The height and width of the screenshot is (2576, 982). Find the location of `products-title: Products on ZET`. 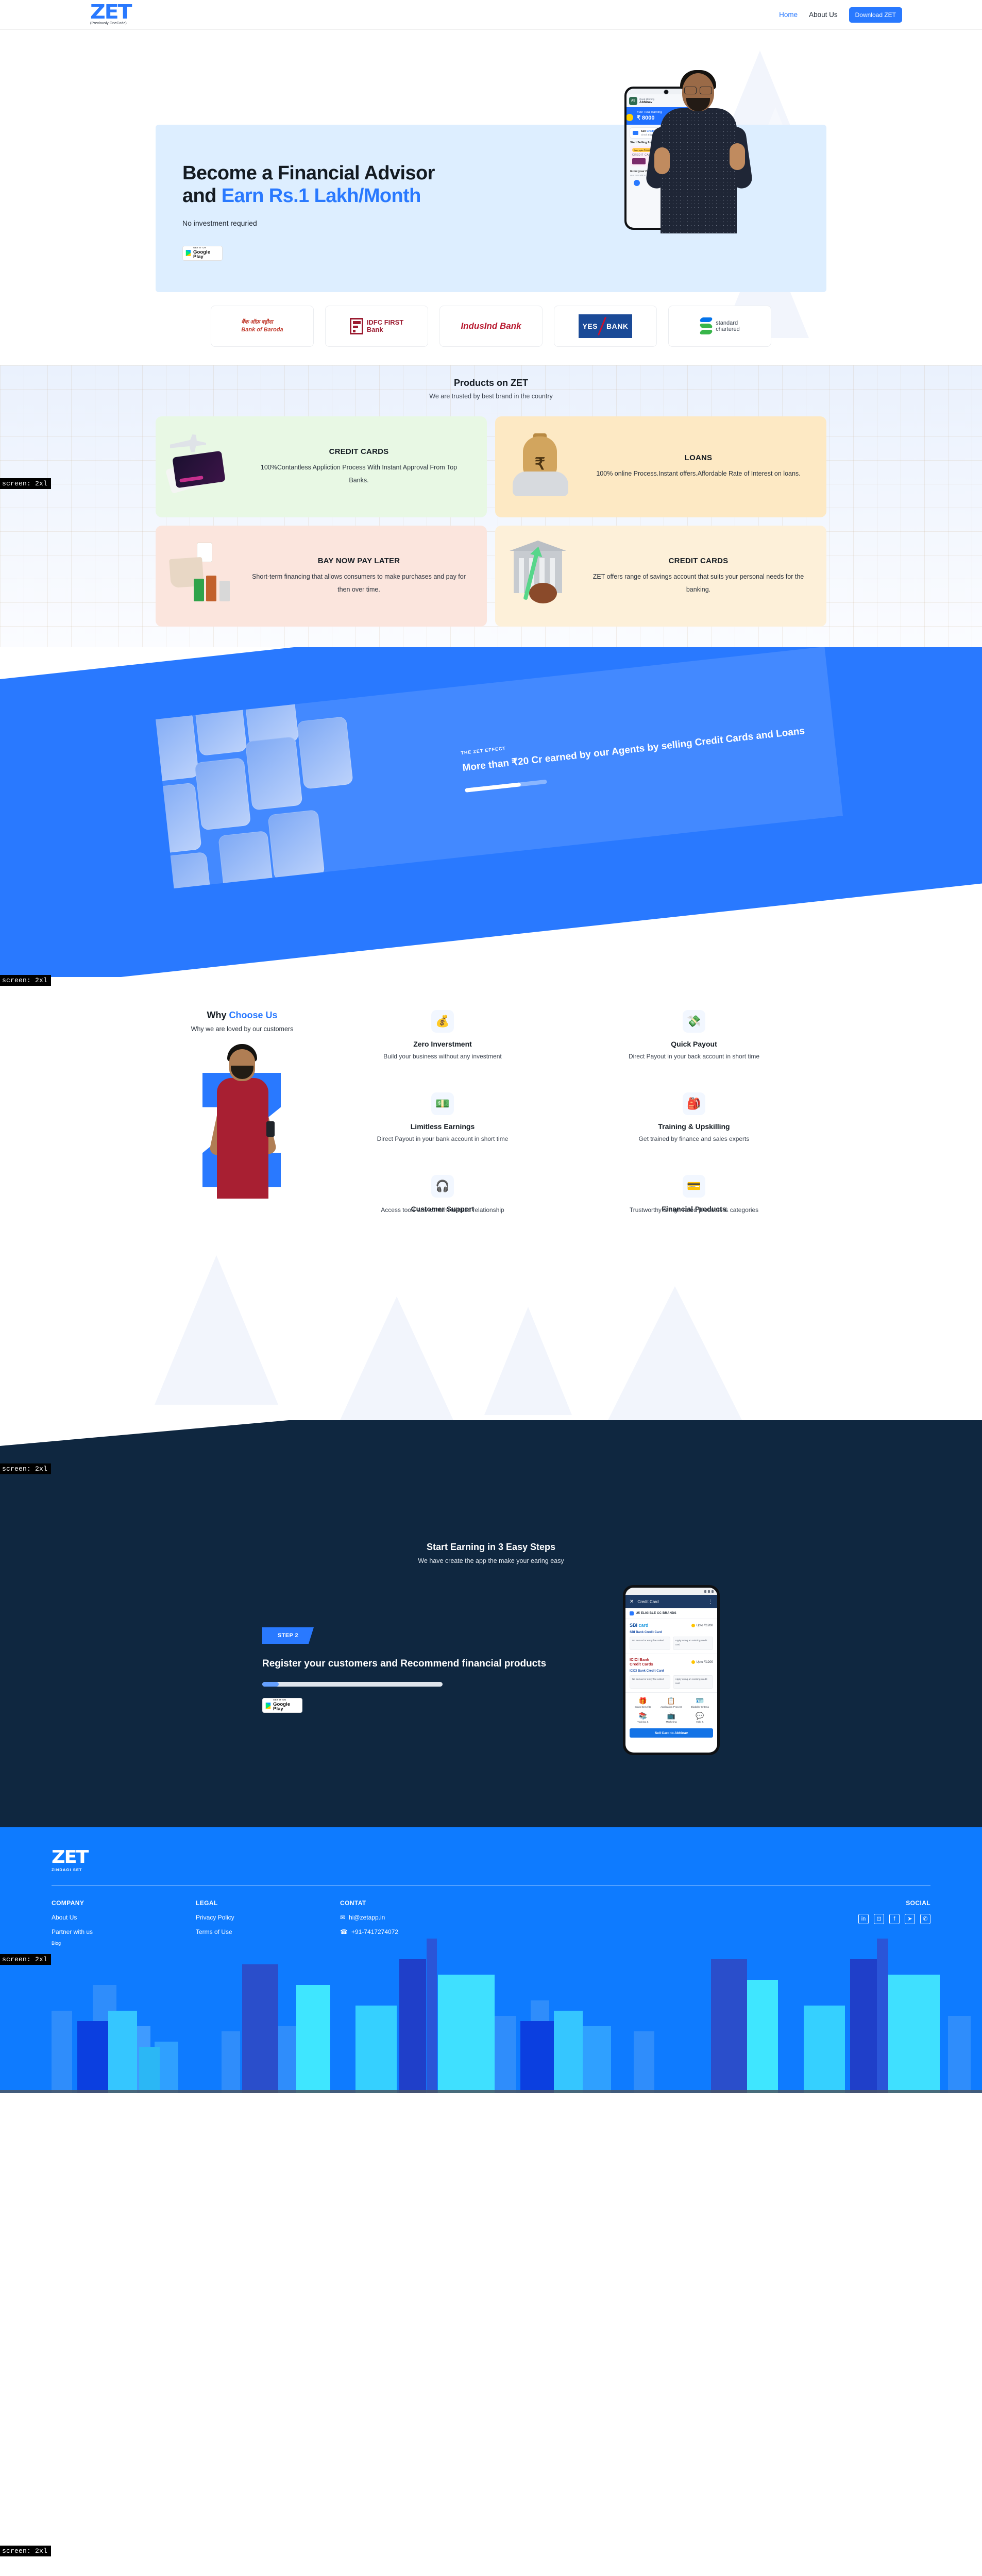

products-title: Products on ZET is located at coordinates (491, 383).